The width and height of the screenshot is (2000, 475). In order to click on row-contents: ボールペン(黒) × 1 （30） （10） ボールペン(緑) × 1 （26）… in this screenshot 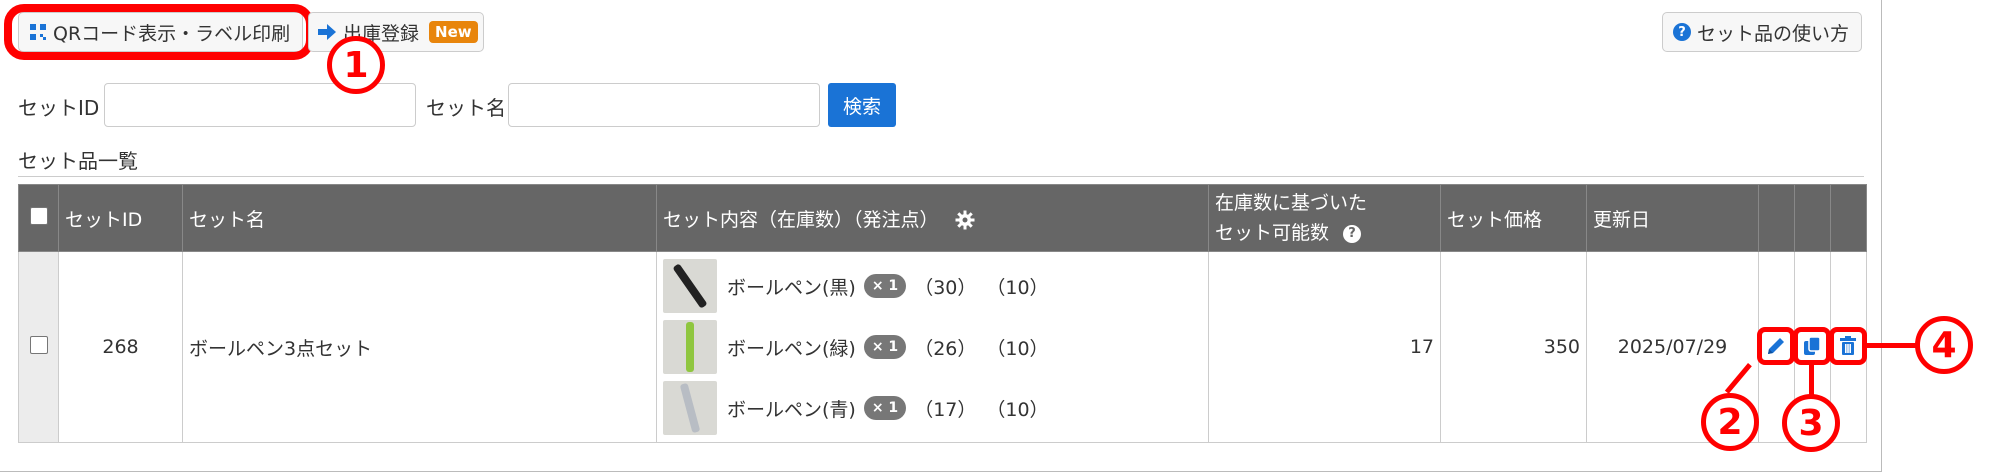, I will do `click(932, 347)`.